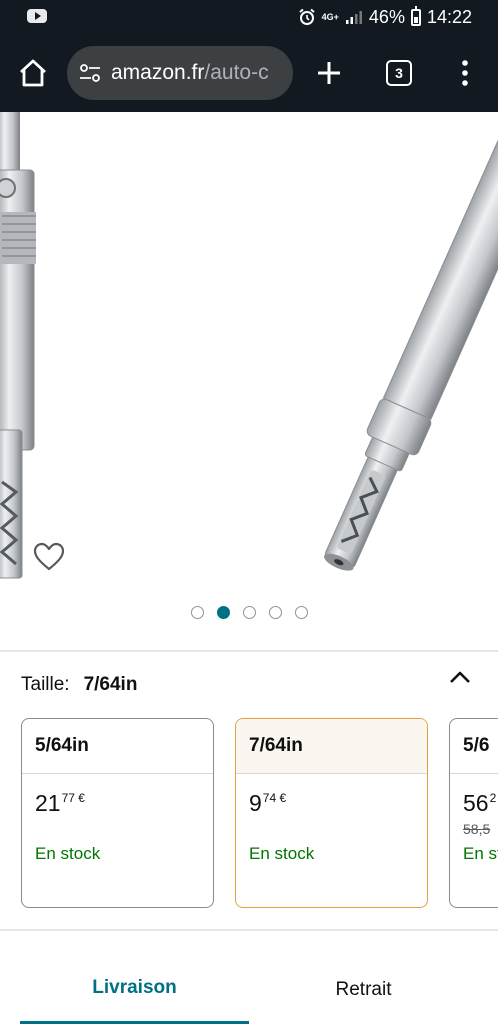  I want to click on tab-delivery: Livraison, so click(134, 989).